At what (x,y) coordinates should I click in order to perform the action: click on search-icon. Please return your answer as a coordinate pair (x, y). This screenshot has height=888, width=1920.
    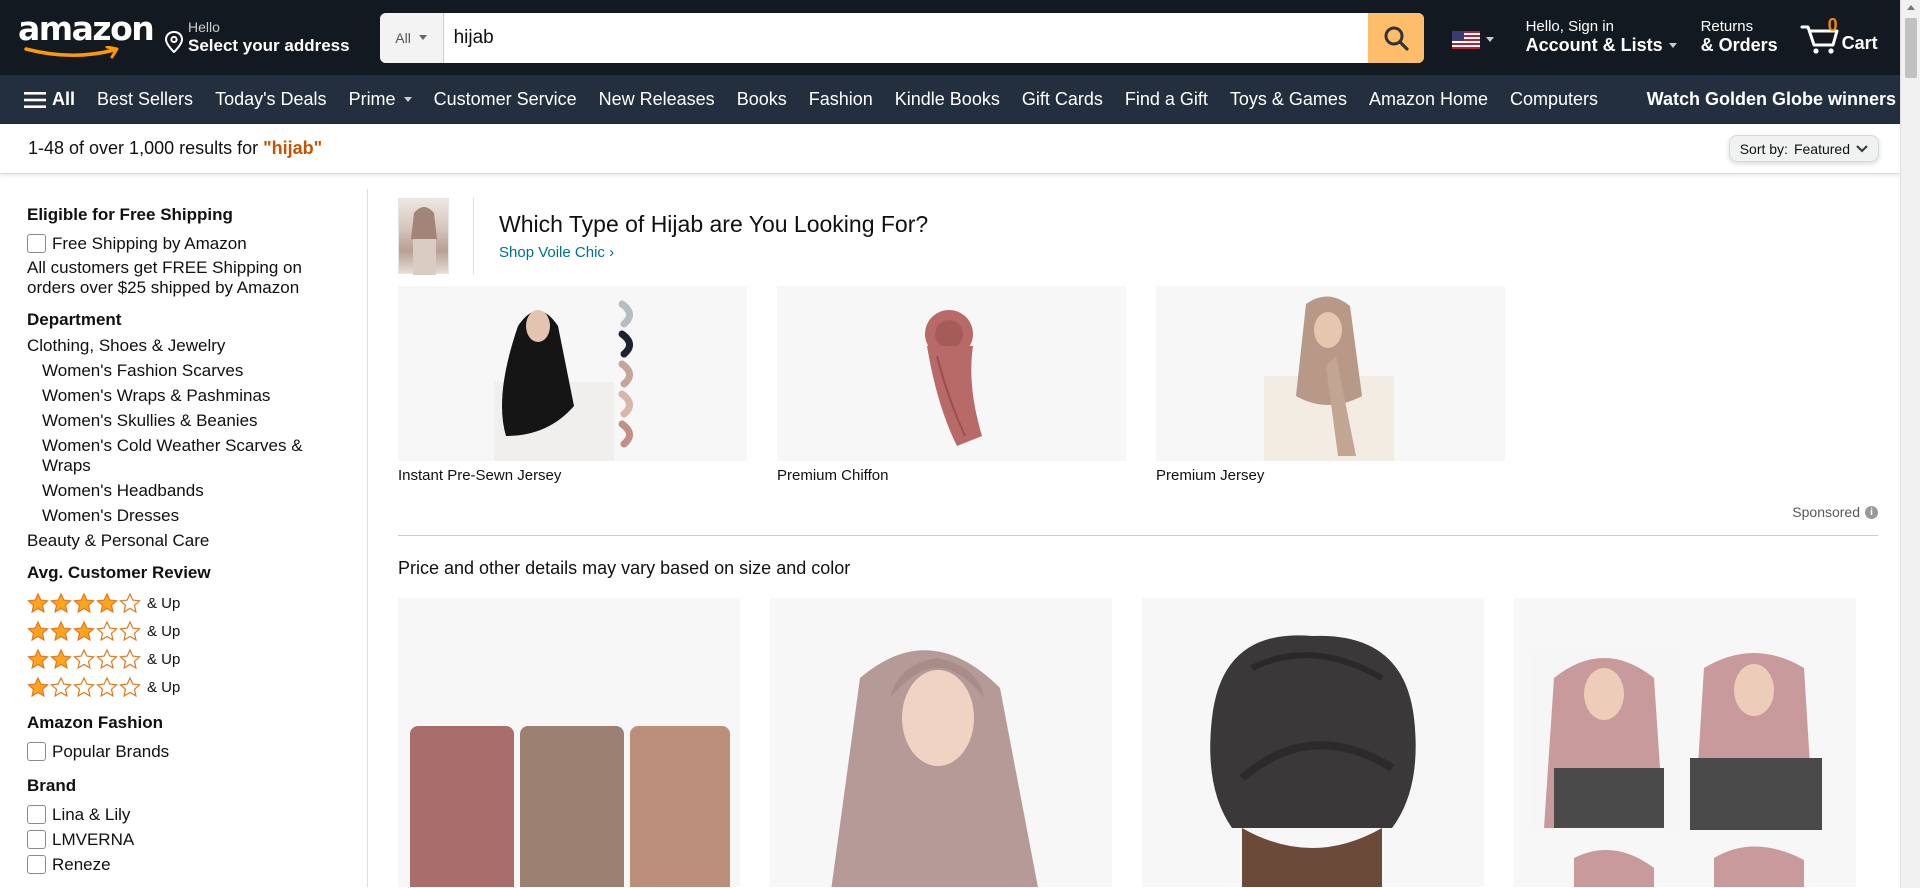
    Looking at the image, I should click on (1396, 38).